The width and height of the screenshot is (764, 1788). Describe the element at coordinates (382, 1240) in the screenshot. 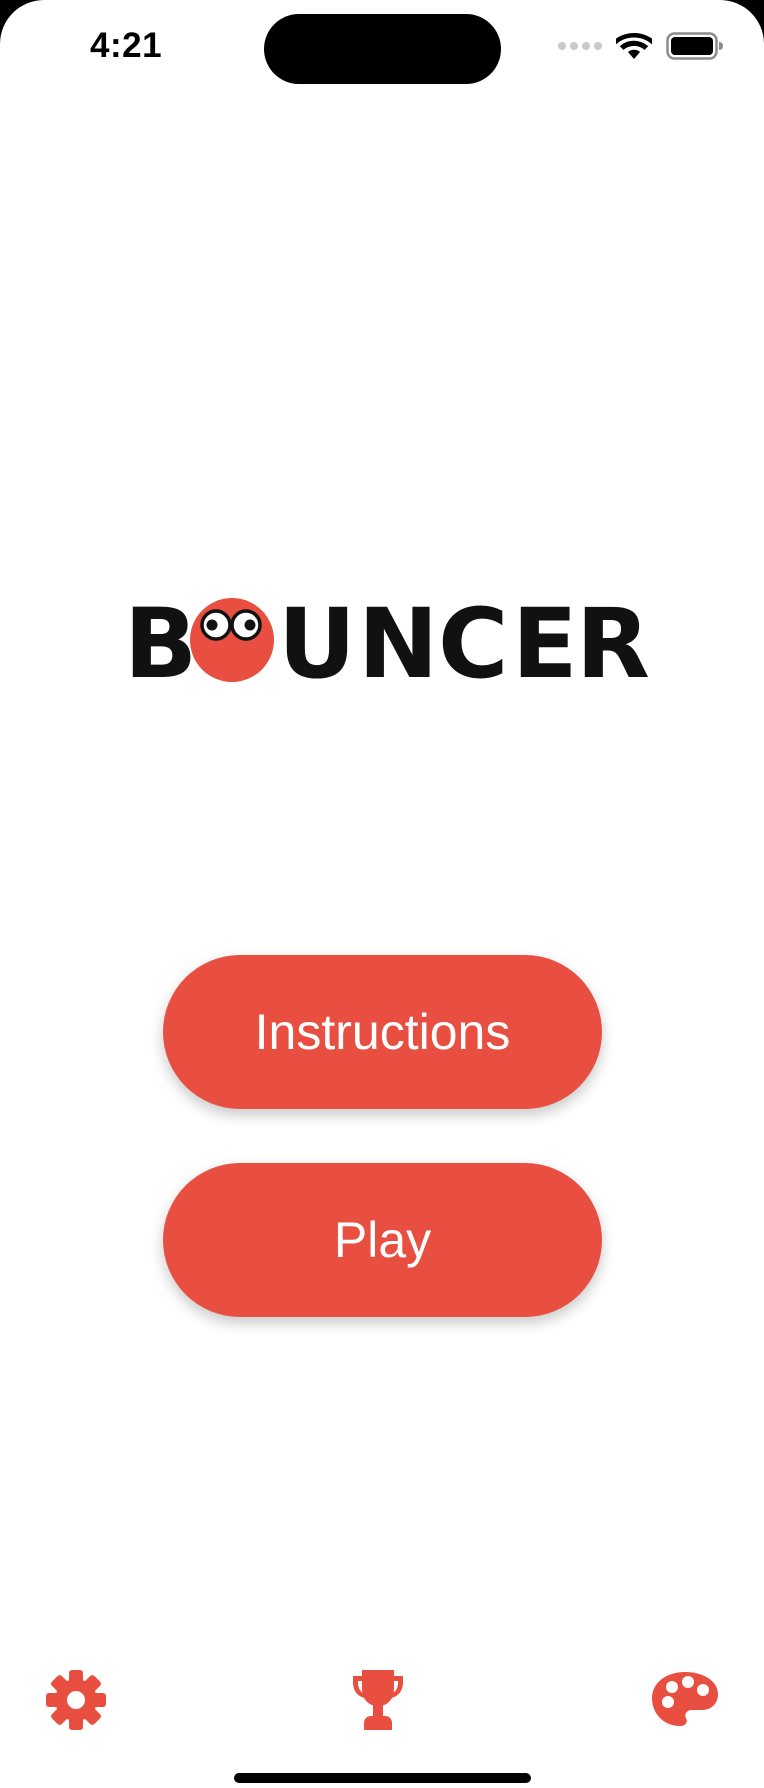

I see `play-button: Play` at that location.